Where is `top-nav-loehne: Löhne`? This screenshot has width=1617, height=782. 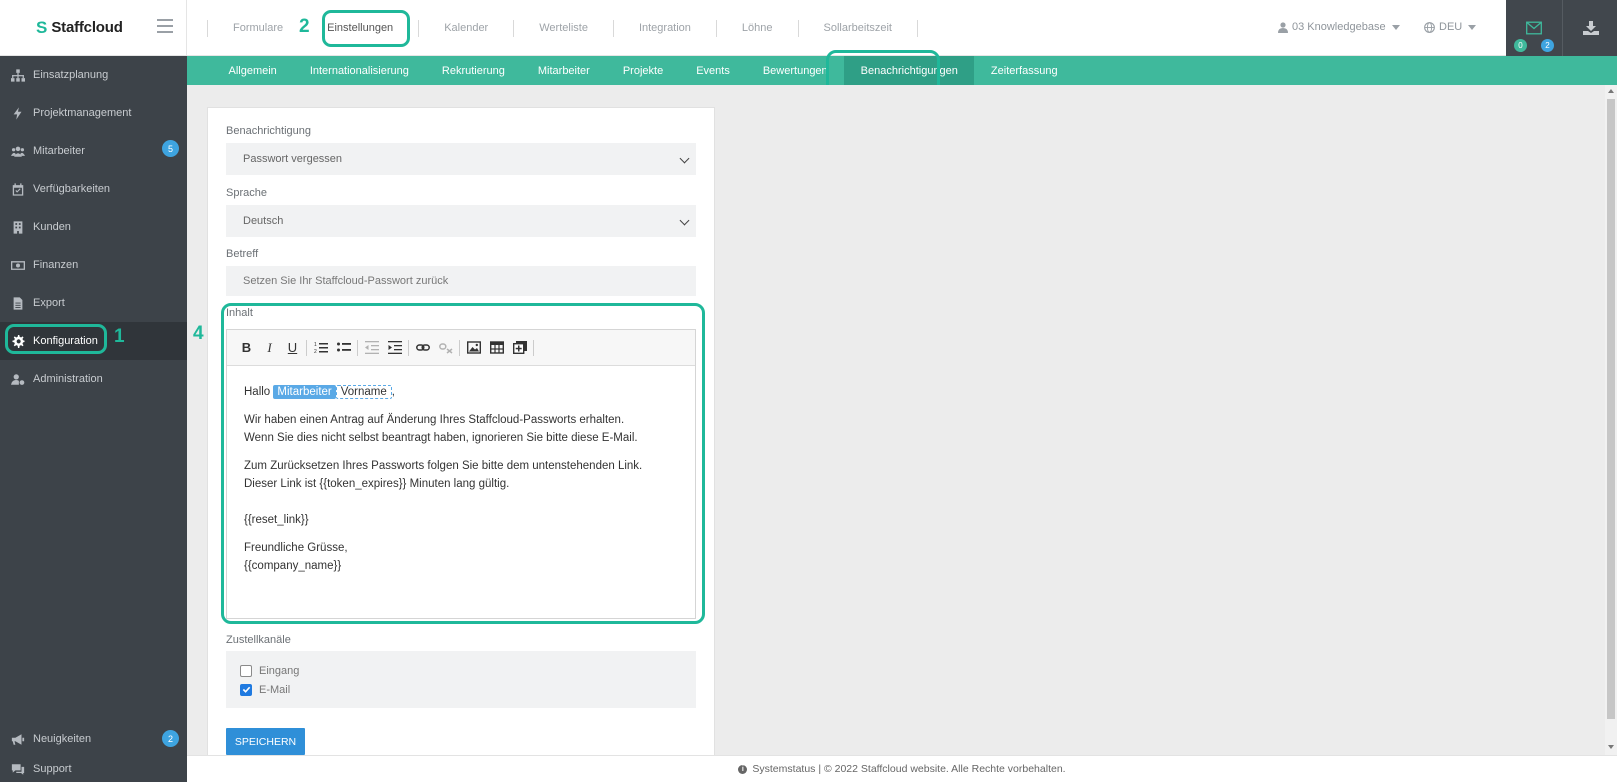 top-nav-loehne: Löhne is located at coordinates (757, 28).